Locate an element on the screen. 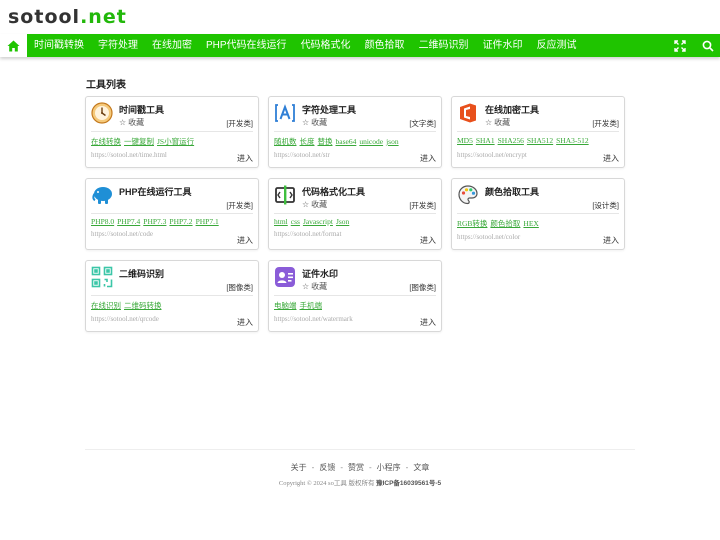 The height and width of the screenshot is (540, 720). tool-link: SHA256 is located at coordinates (511, 140).